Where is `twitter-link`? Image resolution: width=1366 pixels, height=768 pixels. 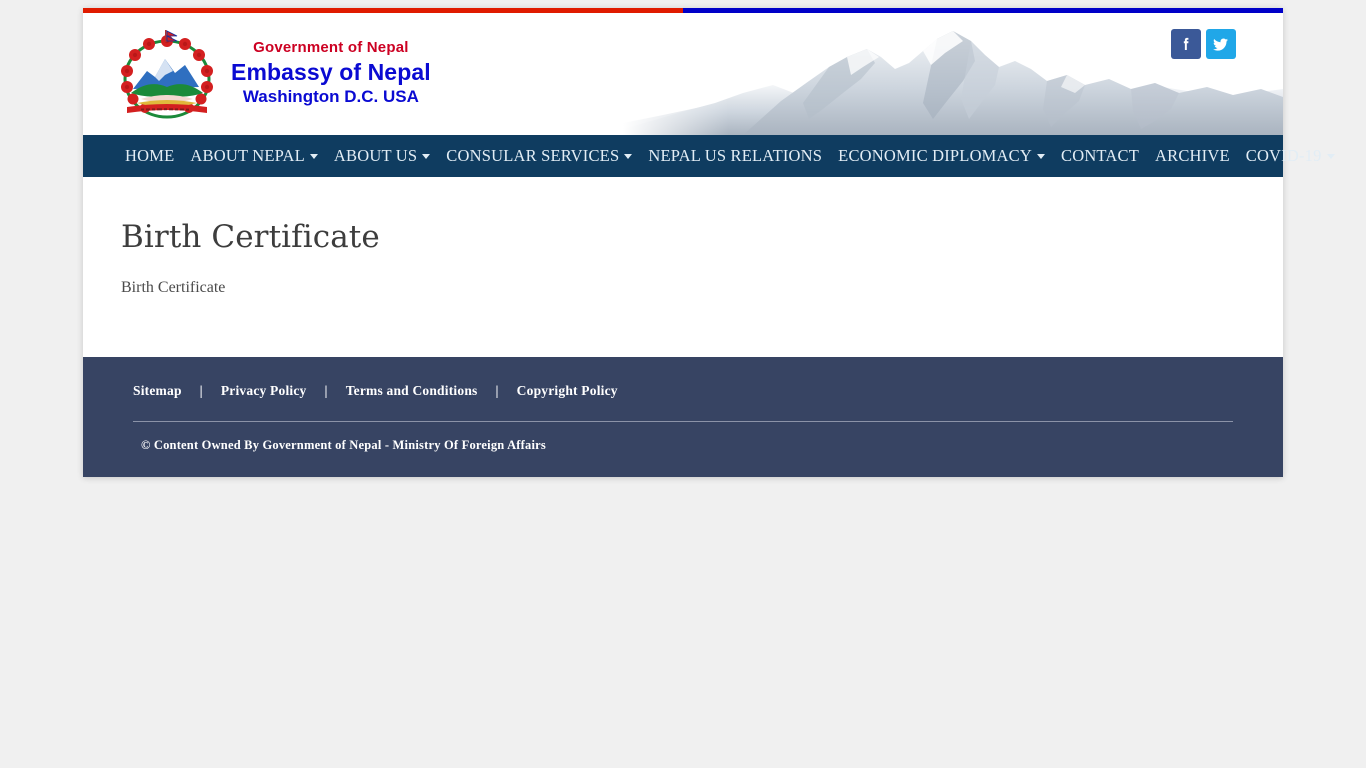
twitter-link is located at coordinates (1221, 44).